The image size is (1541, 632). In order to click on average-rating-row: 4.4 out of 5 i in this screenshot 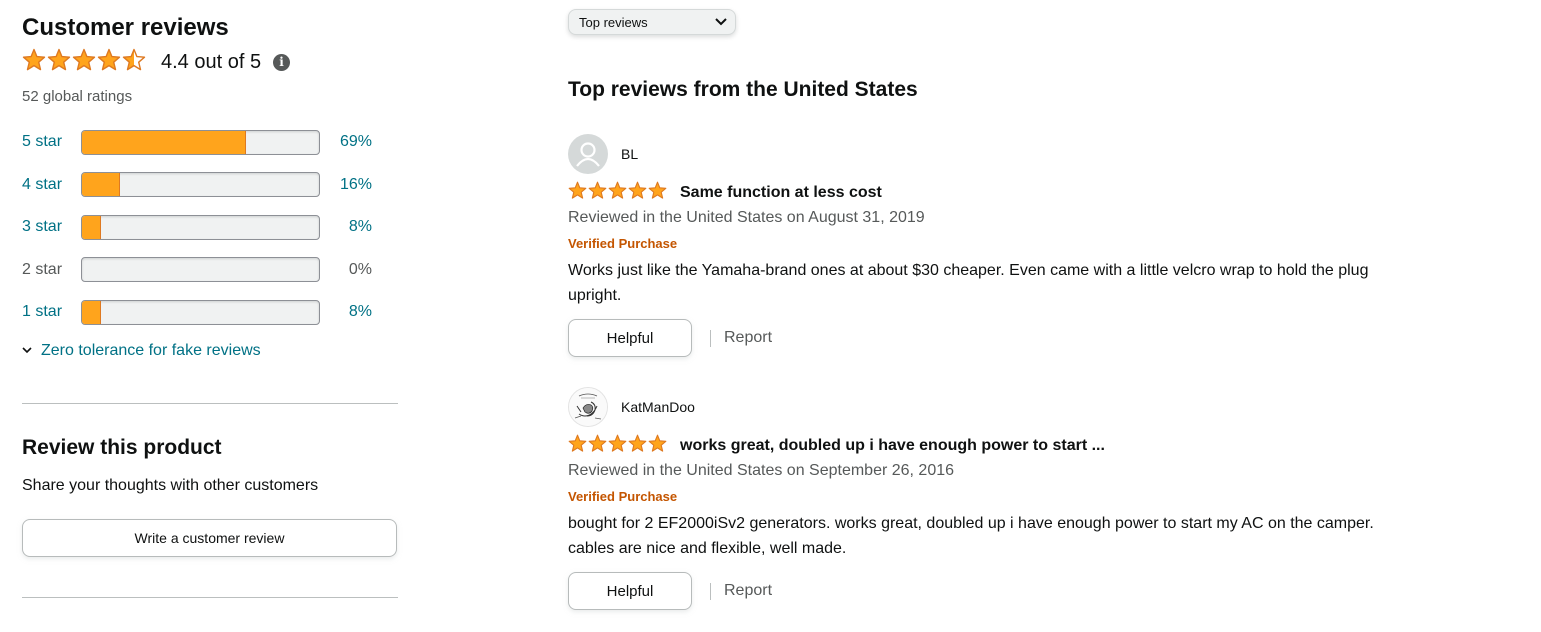, I will do `click(210, 62)`.